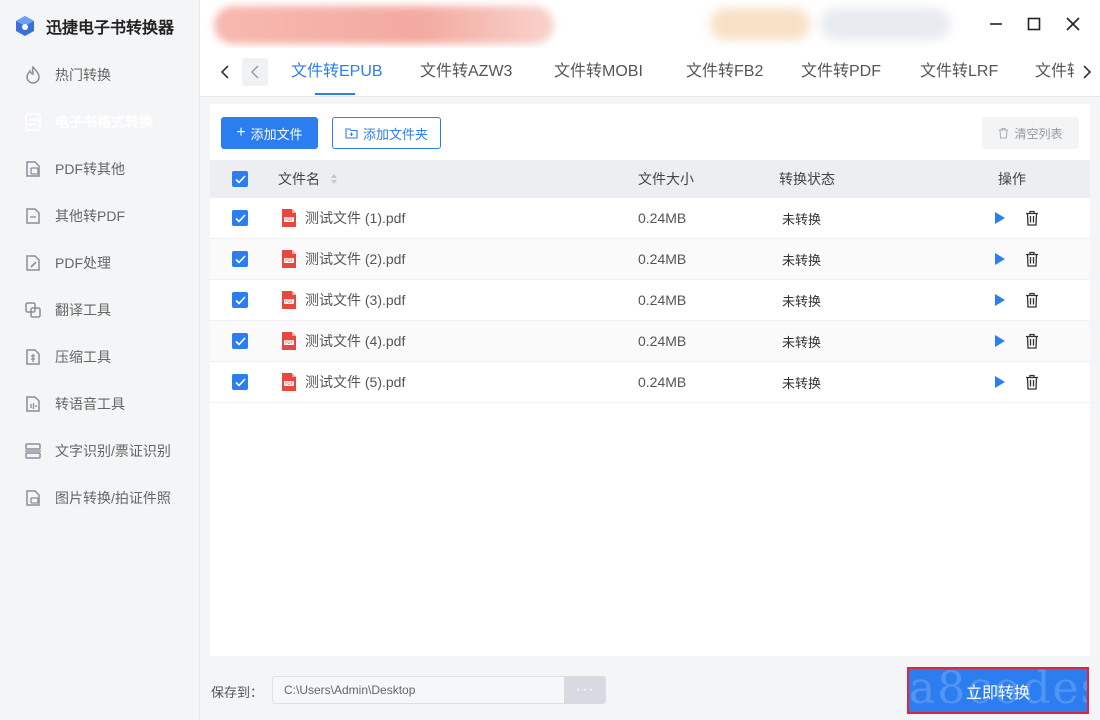 The width and height of the screenshot is (1100, 720). What do you see at coordinates (841, 72) in the screenshot?
I see `tab-pdf: 文件转PDF` at bounding box center [841, 72].